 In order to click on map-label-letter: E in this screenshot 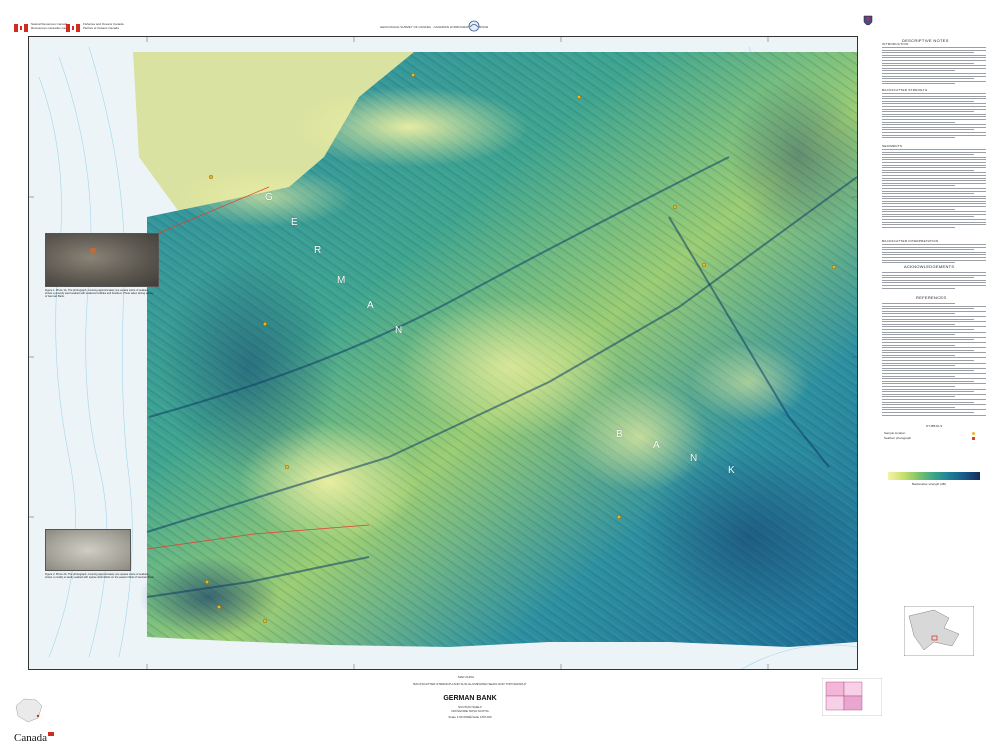, I will do `click(294, 222)`.